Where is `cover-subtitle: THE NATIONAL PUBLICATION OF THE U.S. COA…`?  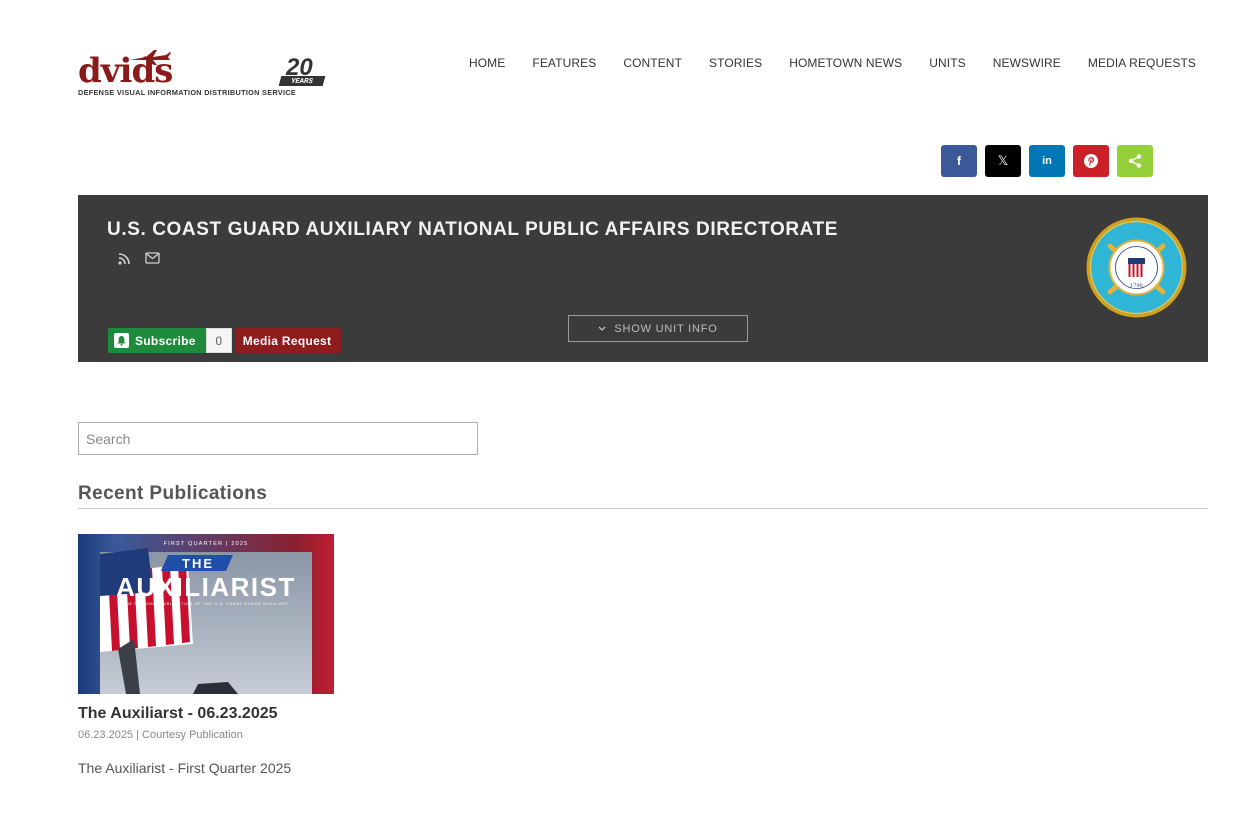 cover-subtitle: THE NATIONAL PUBLICATION OF THE U.S. COA… is located at coordinates (206, 604).